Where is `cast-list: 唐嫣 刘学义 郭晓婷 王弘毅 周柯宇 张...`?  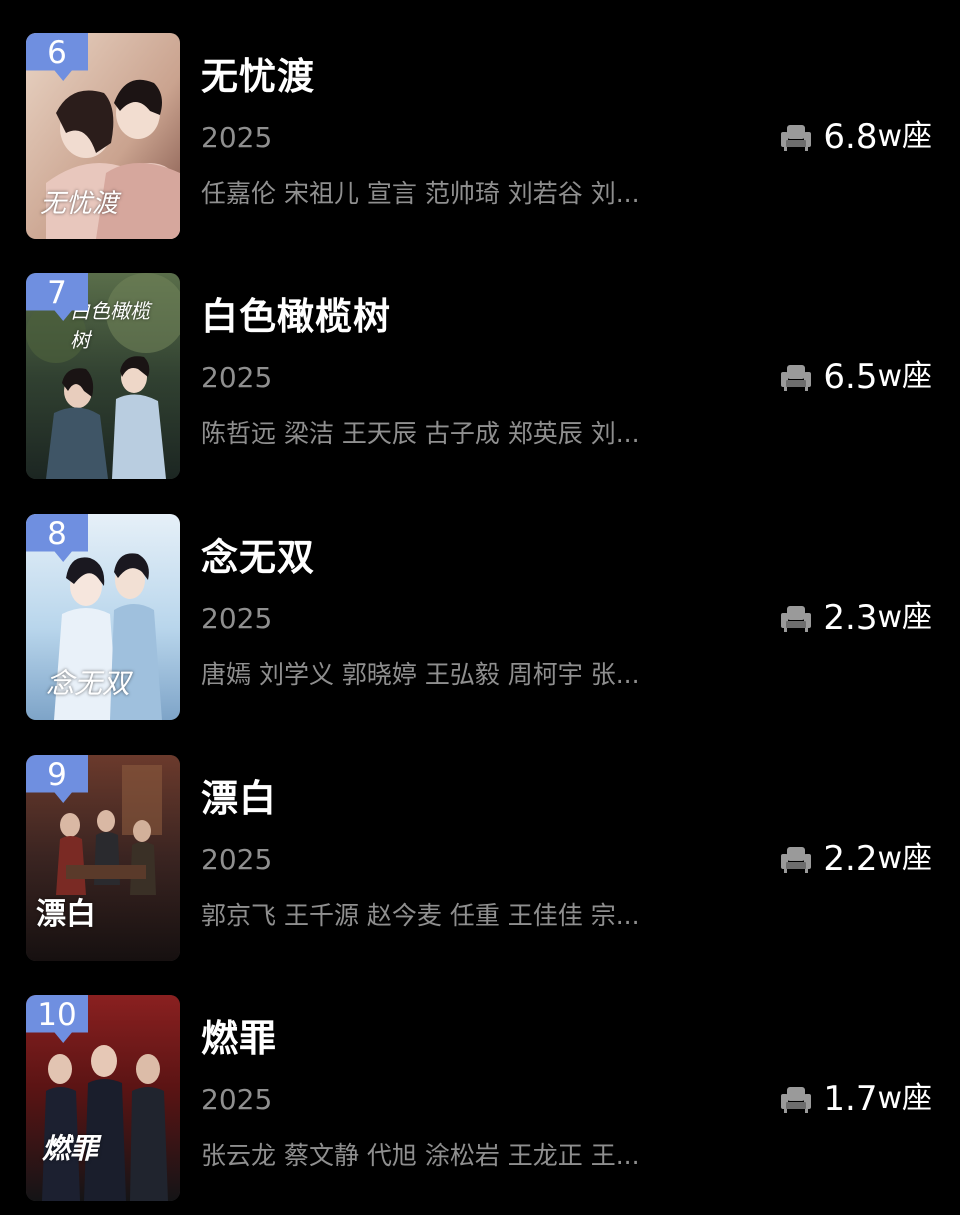 cast-list: 唐嫣 刘学义 郭晓婷 王弘毅 周柯宇 张... is located at coordinates (420, 674).